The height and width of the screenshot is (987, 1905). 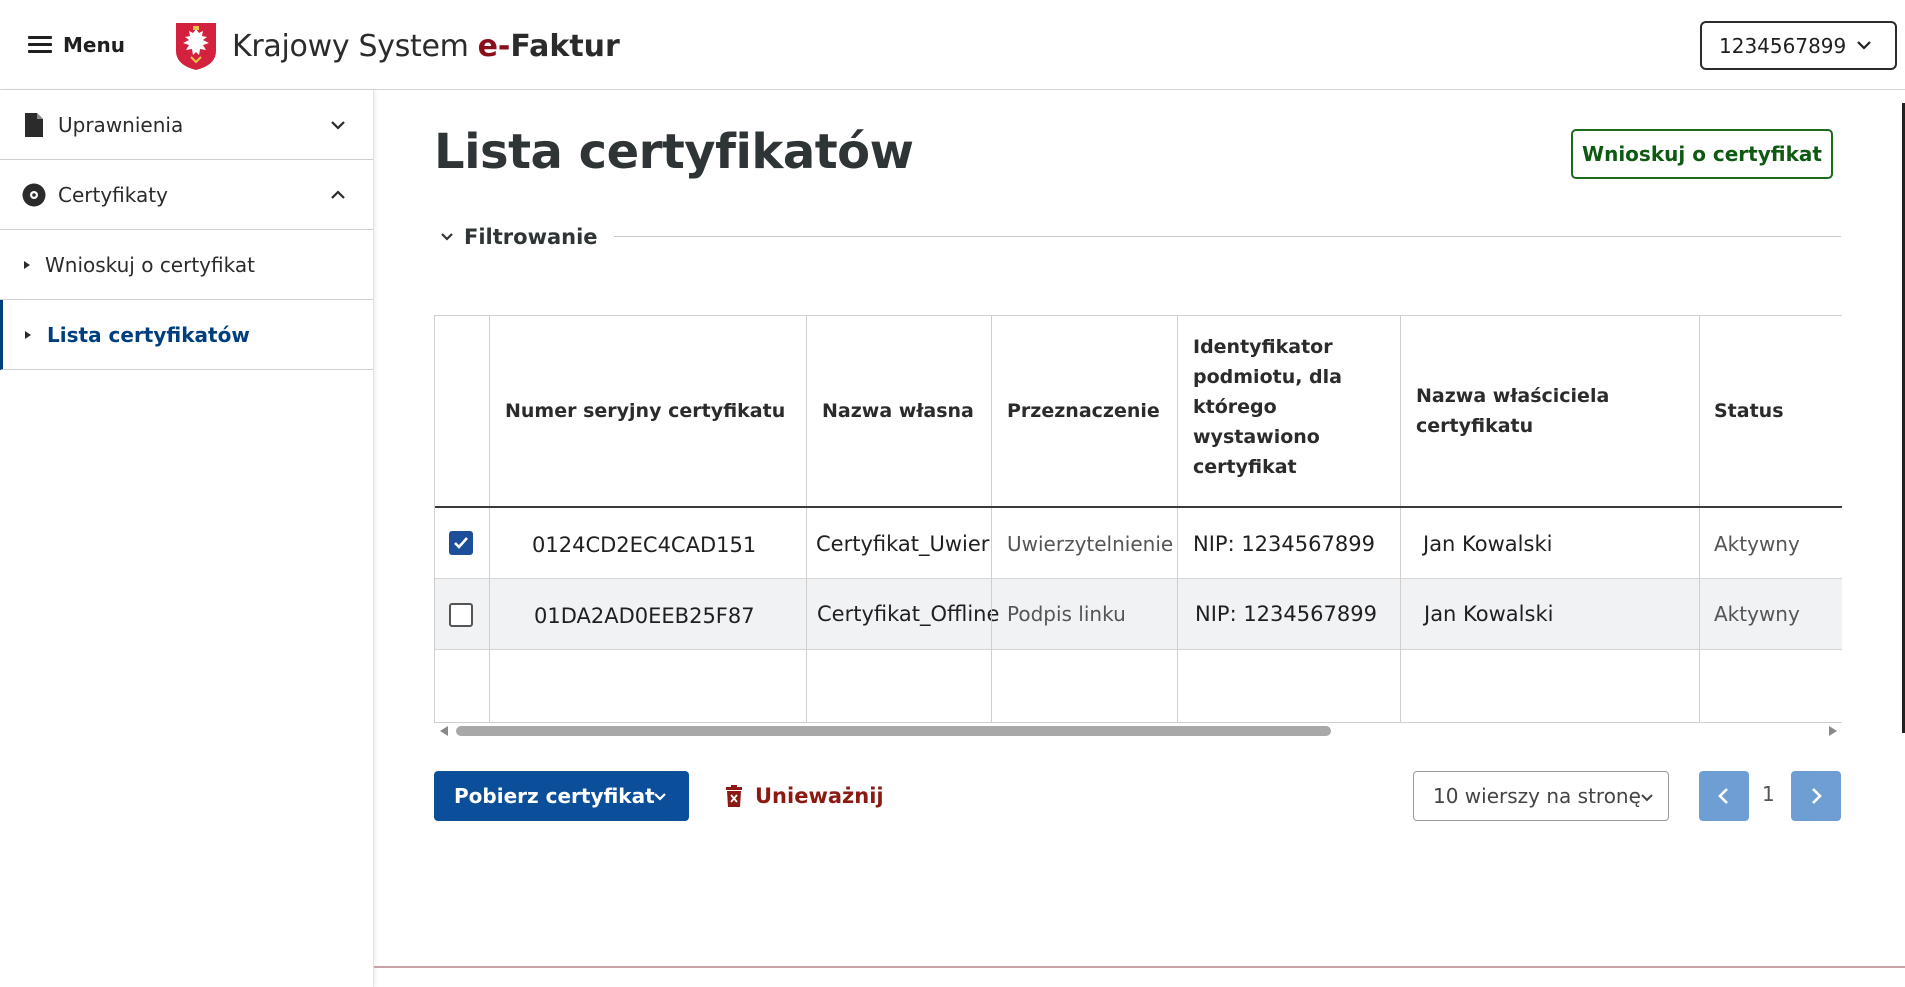 What do you see at coordinates (1090, 544) in the screenshot?
I see `cell-purpose: Uwierzytelnienie` at bounding box center [1090, 544].